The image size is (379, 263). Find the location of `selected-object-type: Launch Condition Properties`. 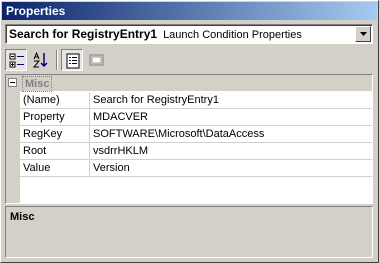

selected-object-type: Launch Condition Properties is located at coordinates (232, 35).